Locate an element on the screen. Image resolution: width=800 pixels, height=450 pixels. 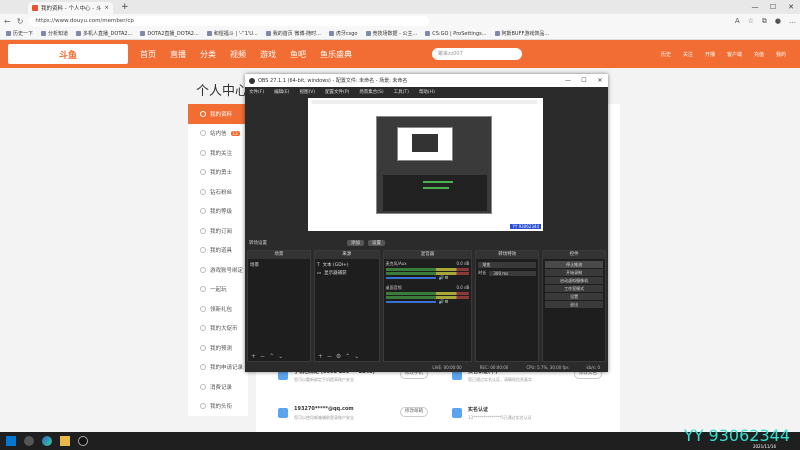
favorite-item: 虎牙csgo is located at coordinates (343, 33).